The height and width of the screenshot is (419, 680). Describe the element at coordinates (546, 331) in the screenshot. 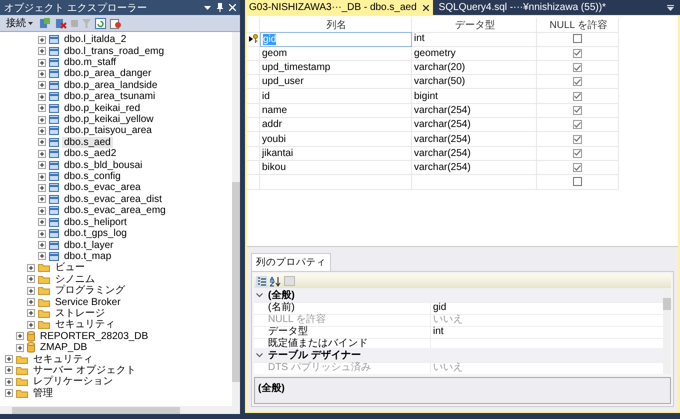

I see `property-value: int` at that location.